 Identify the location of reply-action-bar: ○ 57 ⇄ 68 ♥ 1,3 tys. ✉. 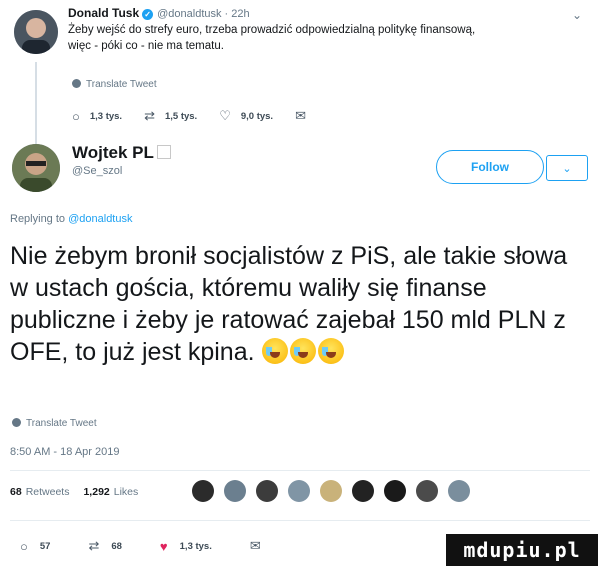
(165, 546).